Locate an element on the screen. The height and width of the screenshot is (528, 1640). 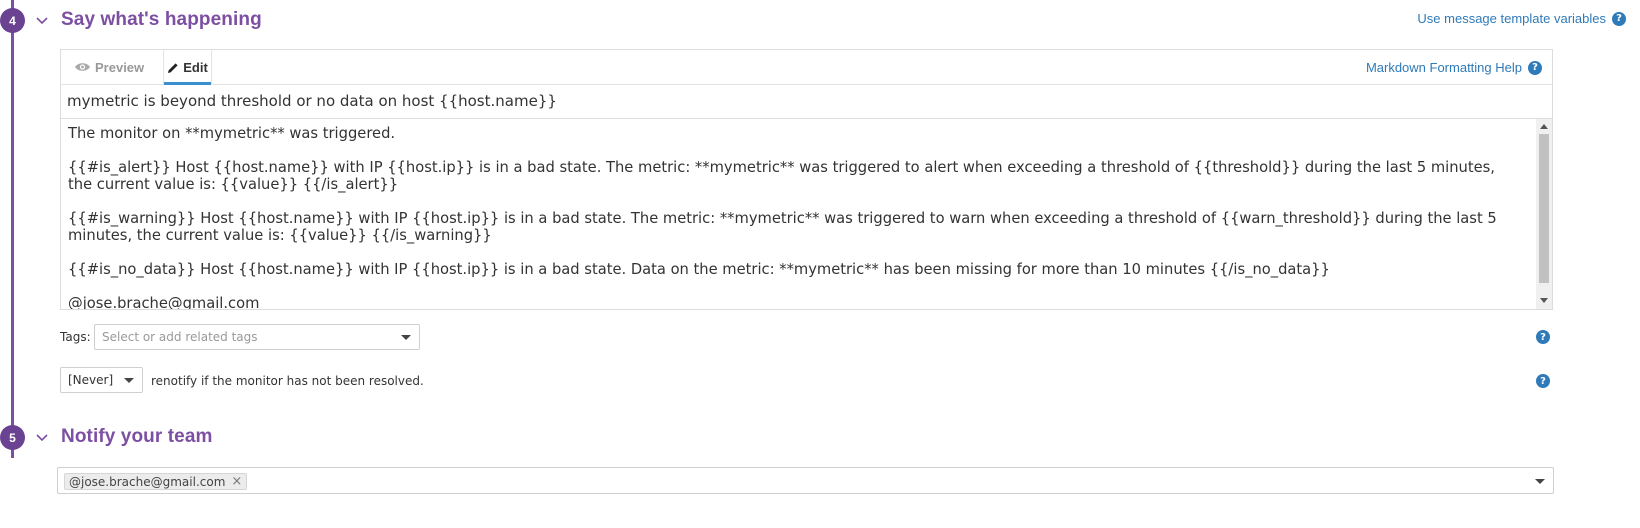
editor-tabbar: Preview Edit Markdown Formatting Help ? is located at coordinates (806, 67).